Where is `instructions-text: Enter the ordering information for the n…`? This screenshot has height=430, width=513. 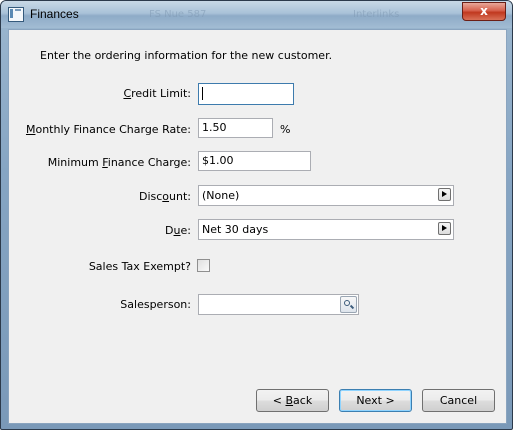 instructions-text: Enter the ordering information for the n… is located at coordinates (186, 55).